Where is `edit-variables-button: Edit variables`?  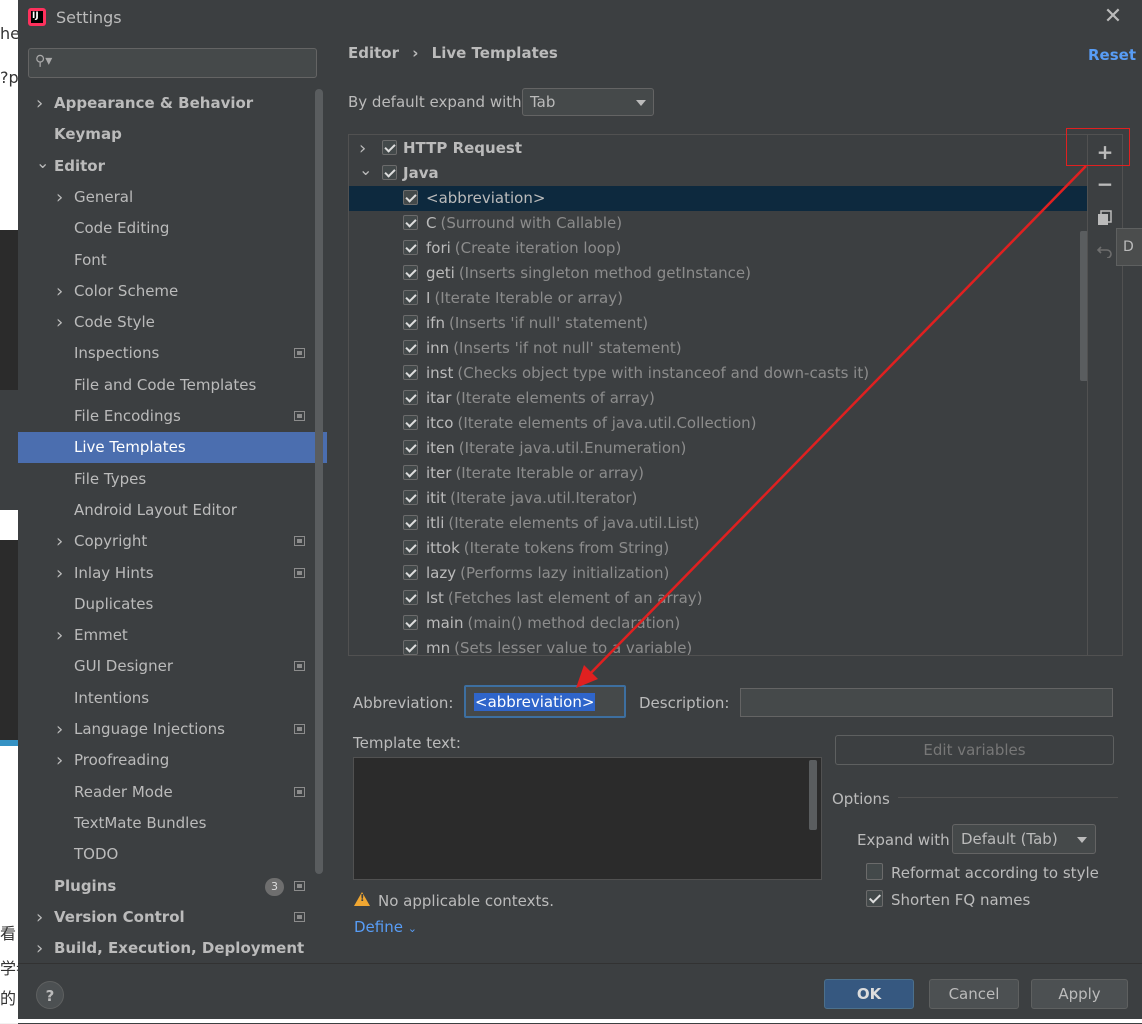
edit-variables-button: Edit variables is located at coordinates (974, 750).